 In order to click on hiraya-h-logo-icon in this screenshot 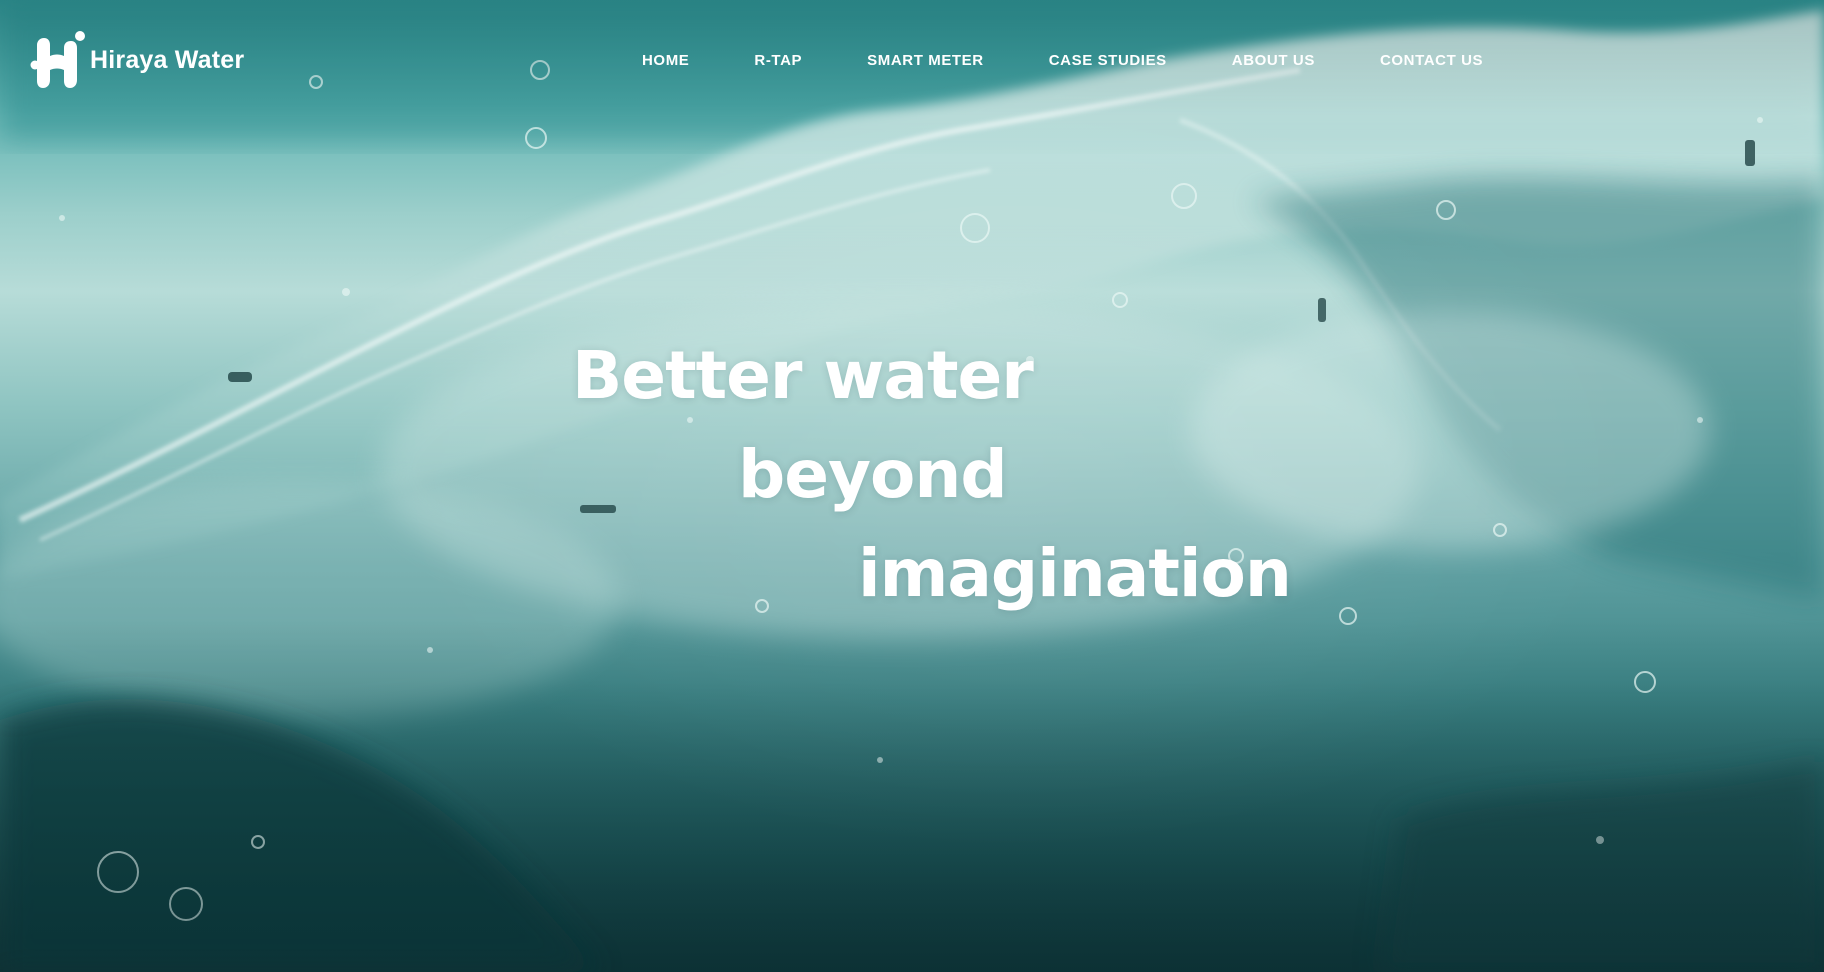, I will do `click(57, 59)`.